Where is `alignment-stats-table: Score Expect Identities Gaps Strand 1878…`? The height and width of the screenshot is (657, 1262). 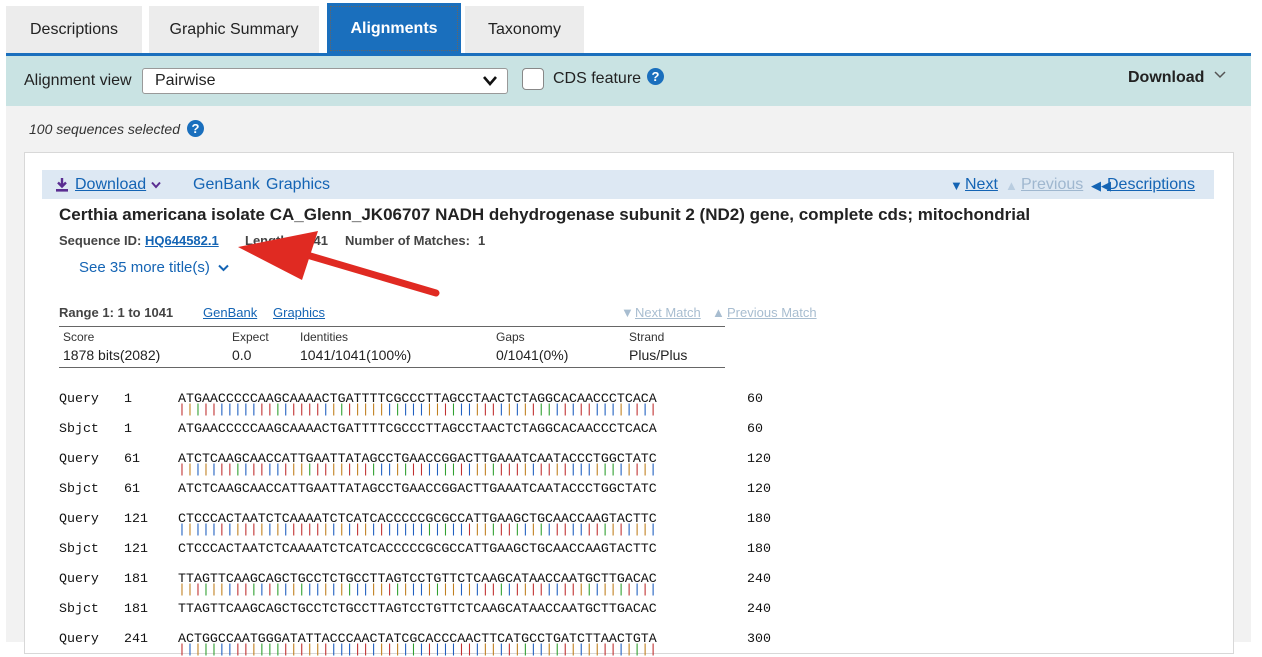 alignment-stats-table: Score Expect Identities Gaps Strand 1878… is located at coordinates (392, 347).